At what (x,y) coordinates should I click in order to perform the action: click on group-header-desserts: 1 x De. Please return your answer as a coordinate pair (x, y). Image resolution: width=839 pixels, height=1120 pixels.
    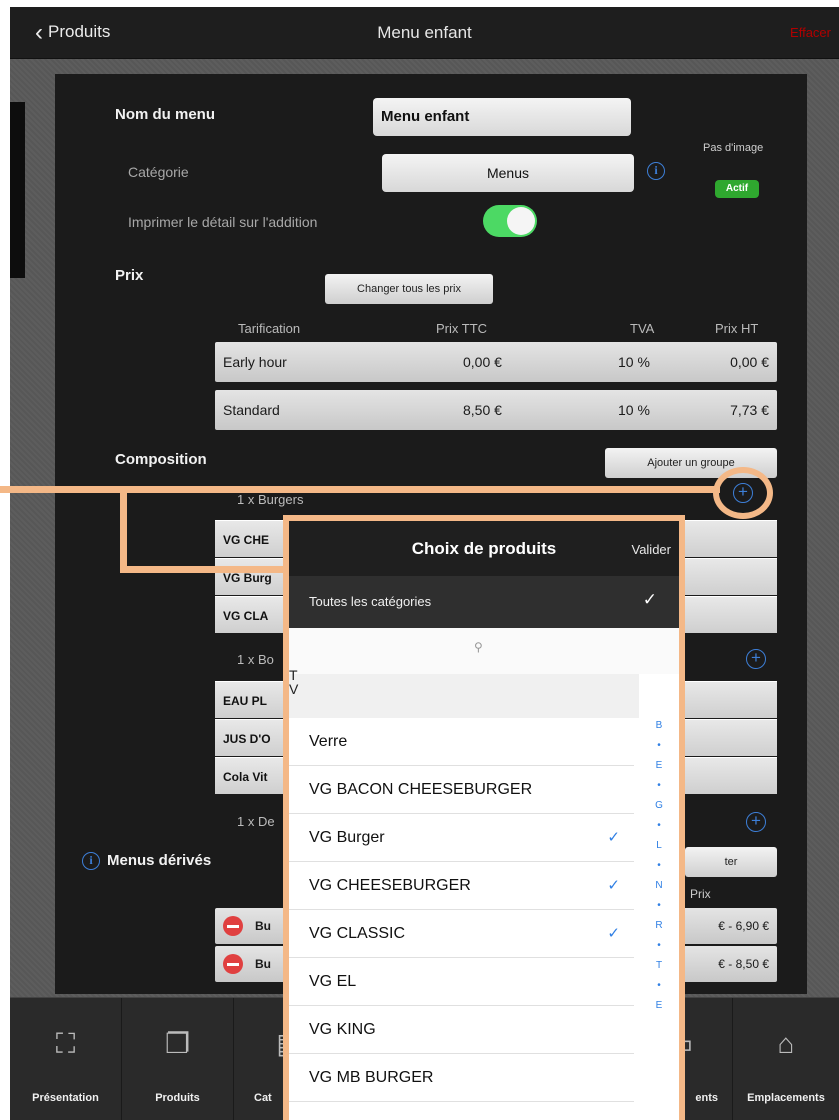
    Looking at the image, I should click on (256, 821).